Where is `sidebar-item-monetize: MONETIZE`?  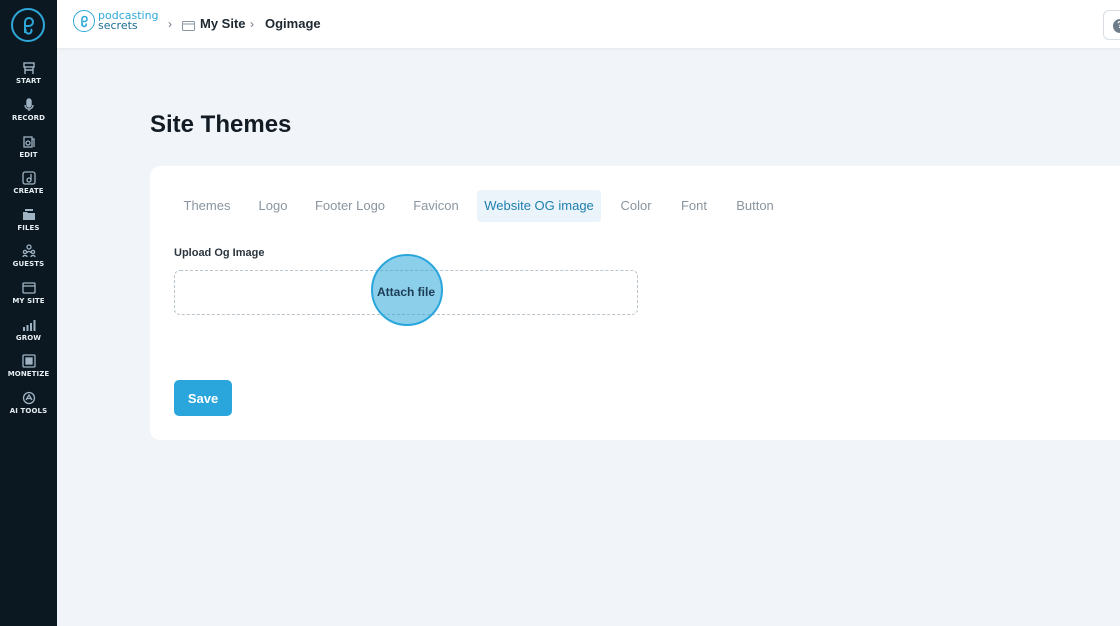 sidebar-item-monetize: MONETIZE is located at coordinates (28, 369).